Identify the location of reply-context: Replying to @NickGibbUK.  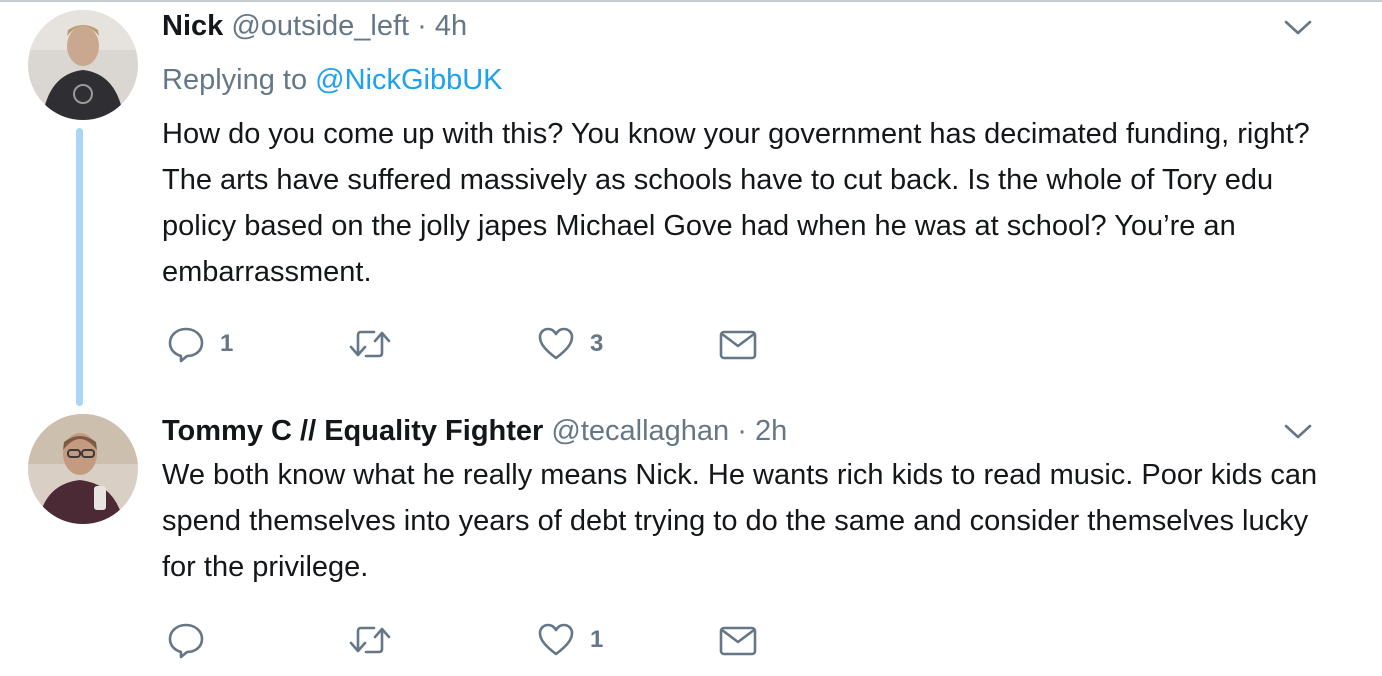
(332, 80).